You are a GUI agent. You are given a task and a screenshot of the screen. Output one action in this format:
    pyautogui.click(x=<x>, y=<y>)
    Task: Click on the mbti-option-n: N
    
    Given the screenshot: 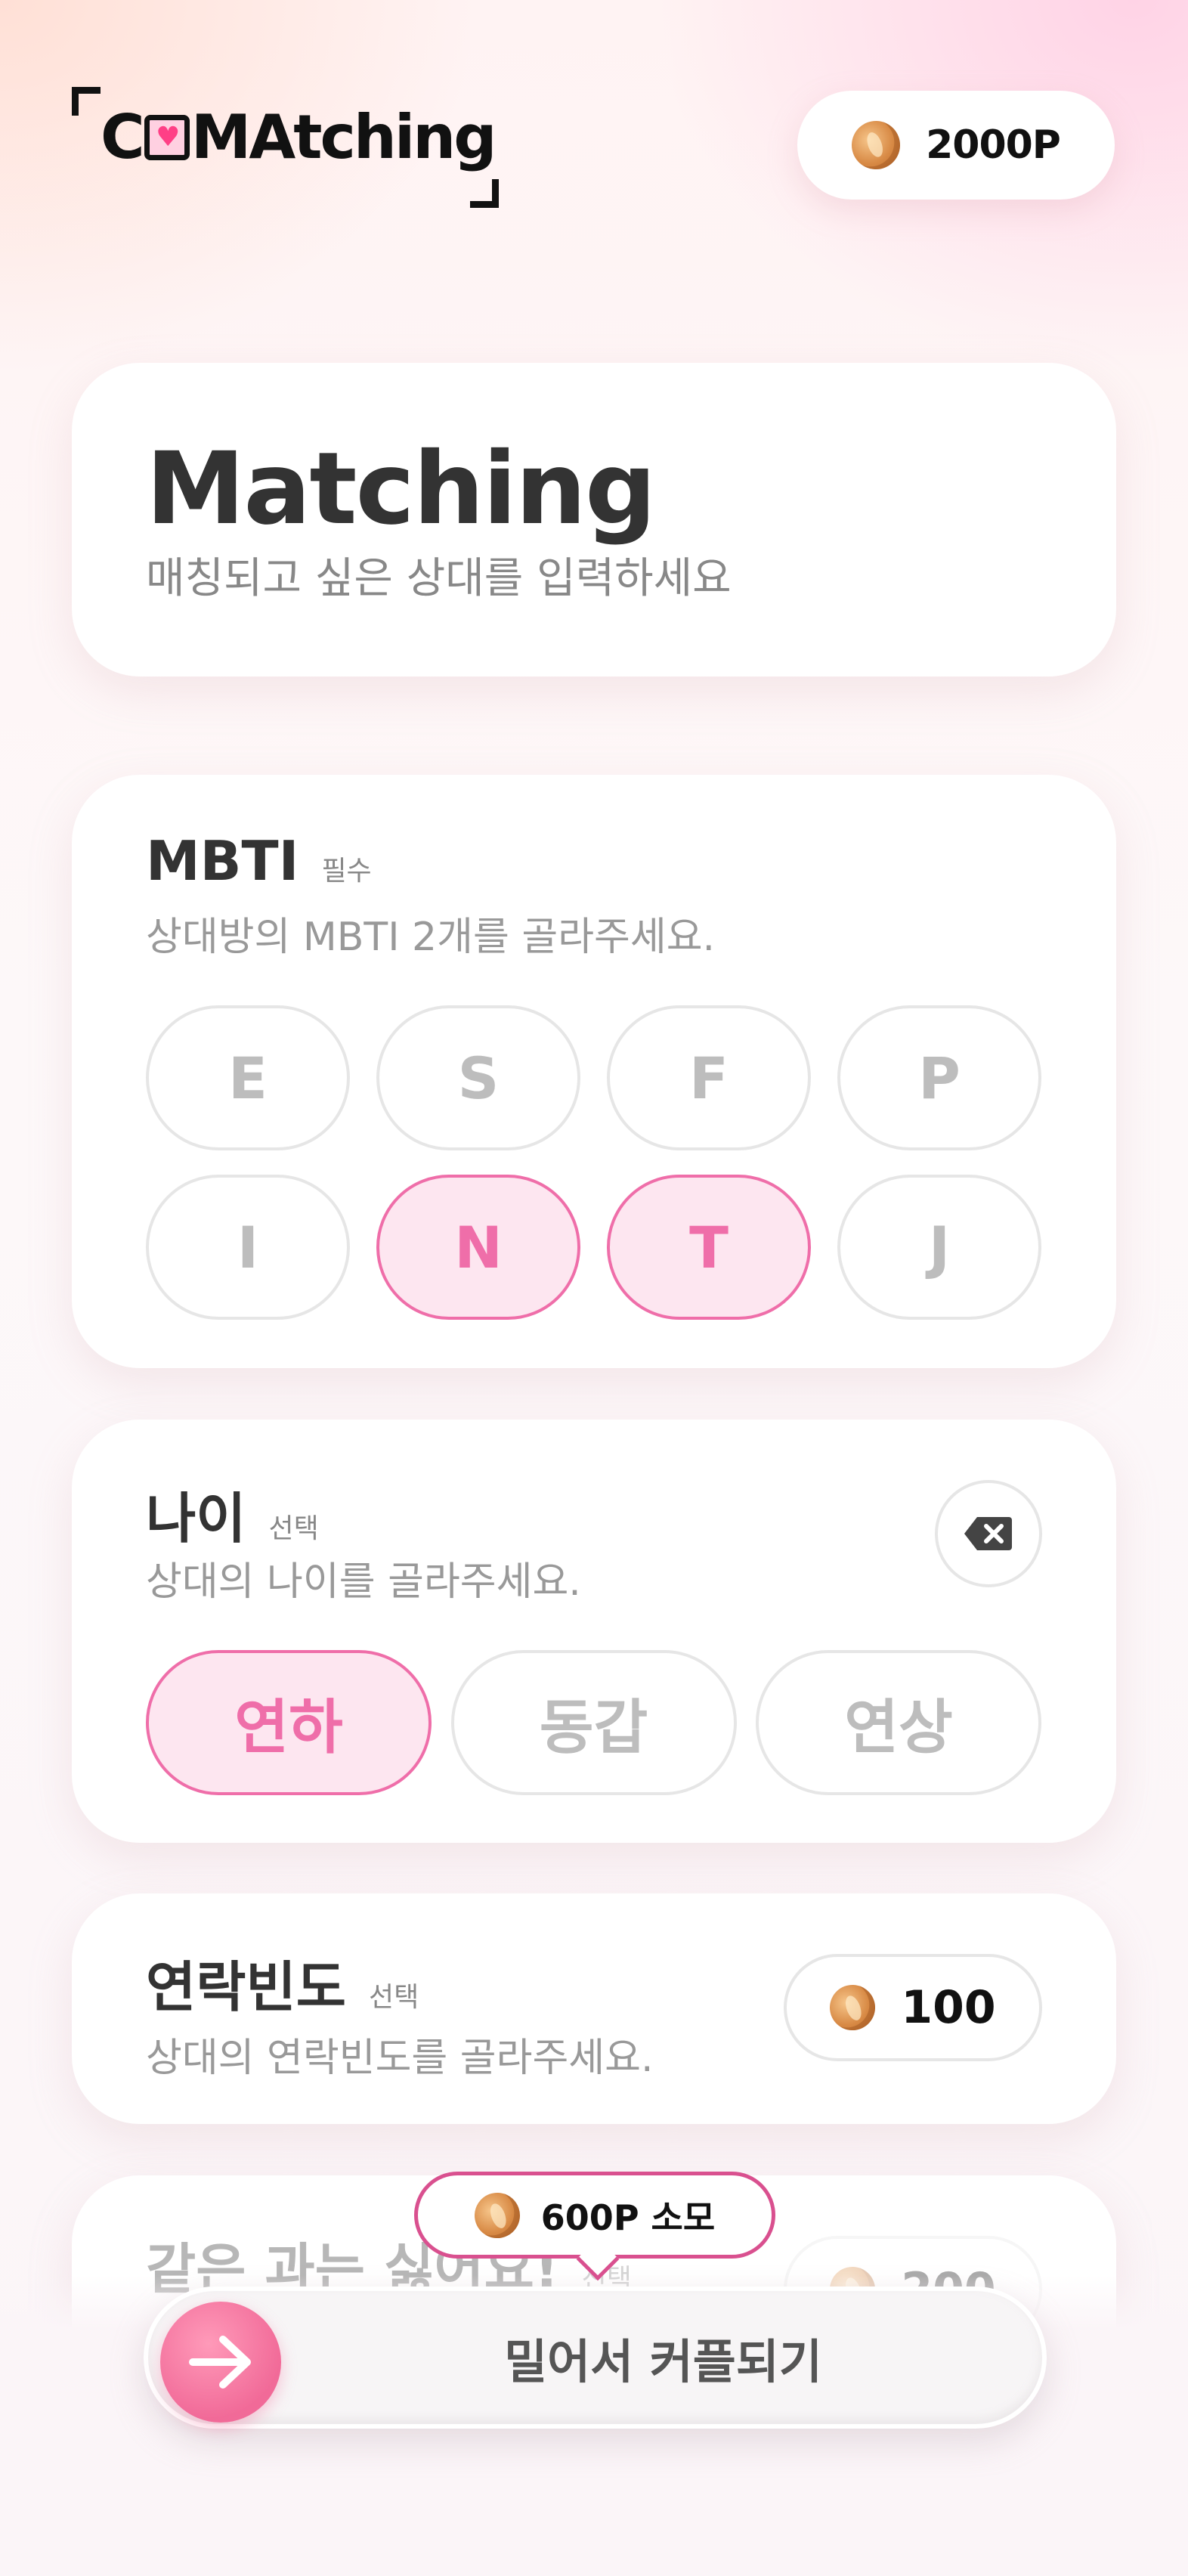 What is the action you would take?
    pyautogui.click(x=478, y=1247)
    